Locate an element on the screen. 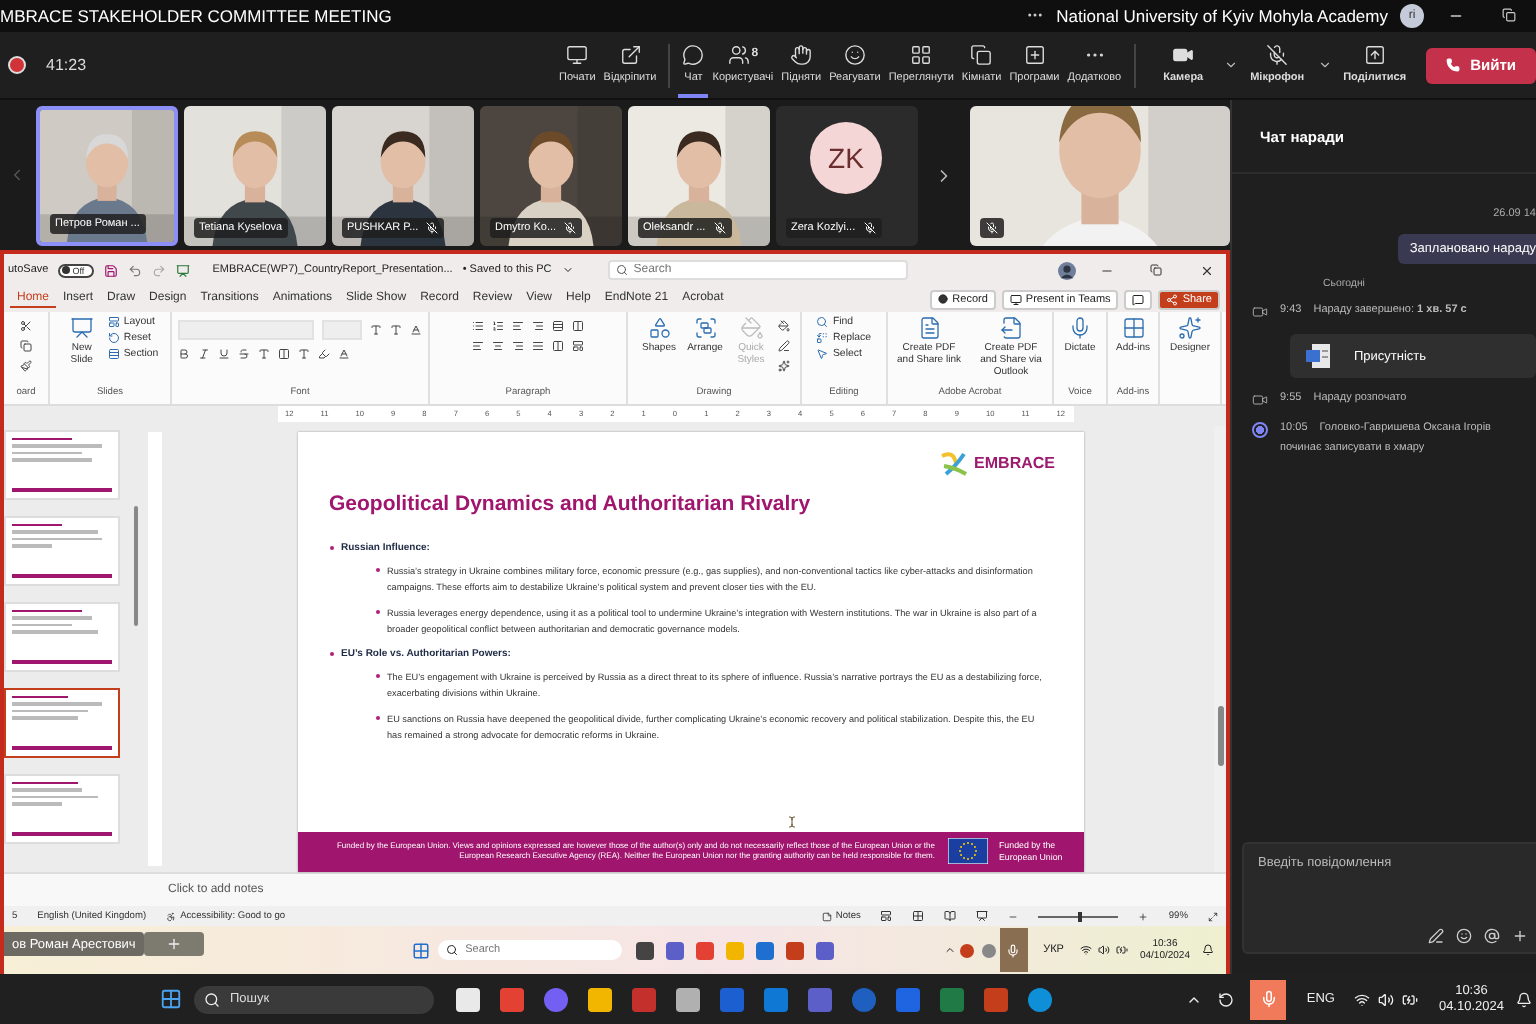 The image size is (1536, 1024). plus-icon is located at coordinates (174, 944).